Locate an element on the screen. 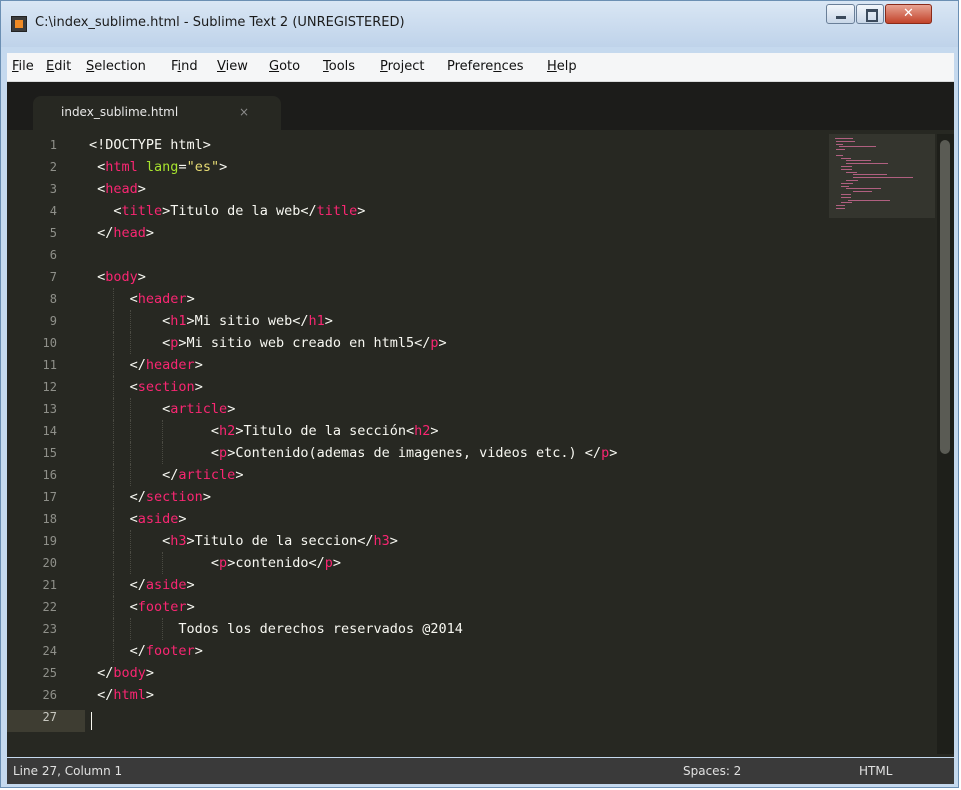  menu-help: Help is located at coordinates (562, 66).